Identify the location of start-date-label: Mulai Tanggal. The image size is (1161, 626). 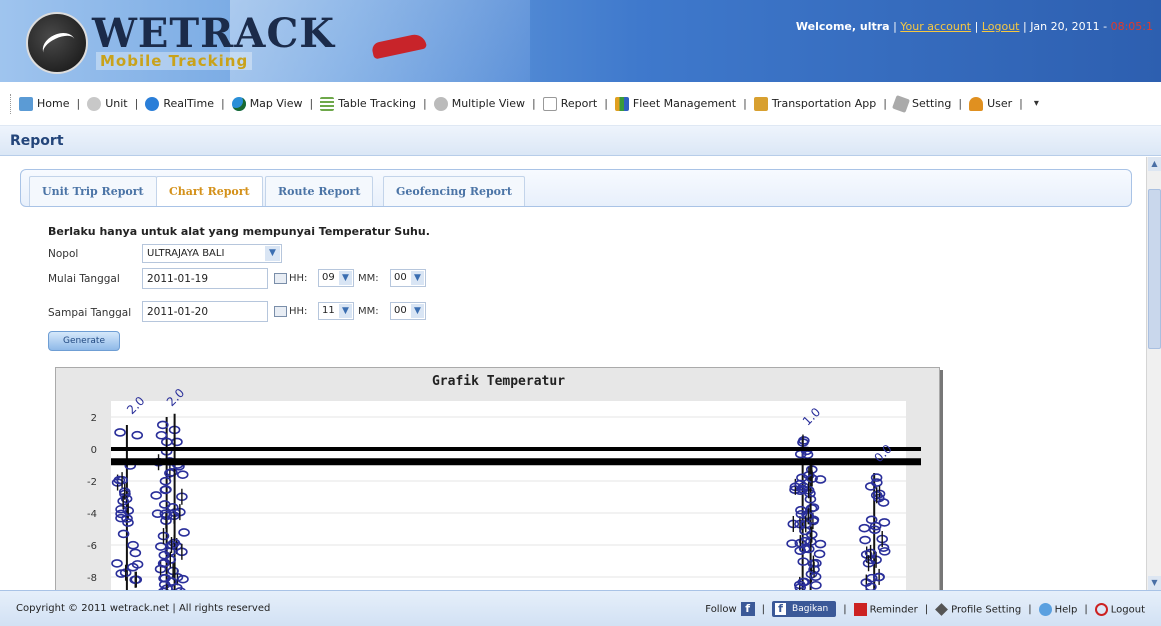
(84, 279).